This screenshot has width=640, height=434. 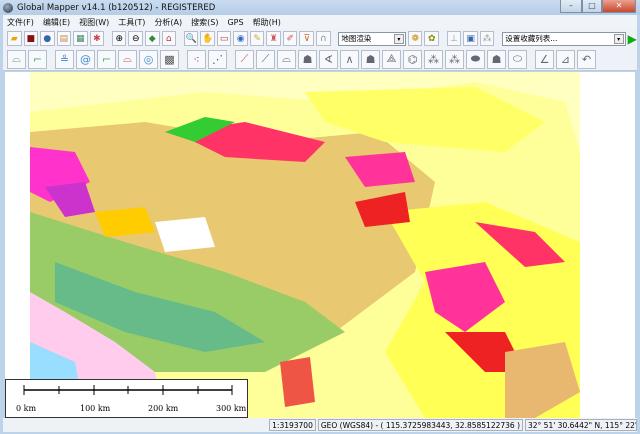 What do you see at coordinates (80, 38) in the screenshot?
I see `print-icon: ▦` at bounding box center [80, 38].